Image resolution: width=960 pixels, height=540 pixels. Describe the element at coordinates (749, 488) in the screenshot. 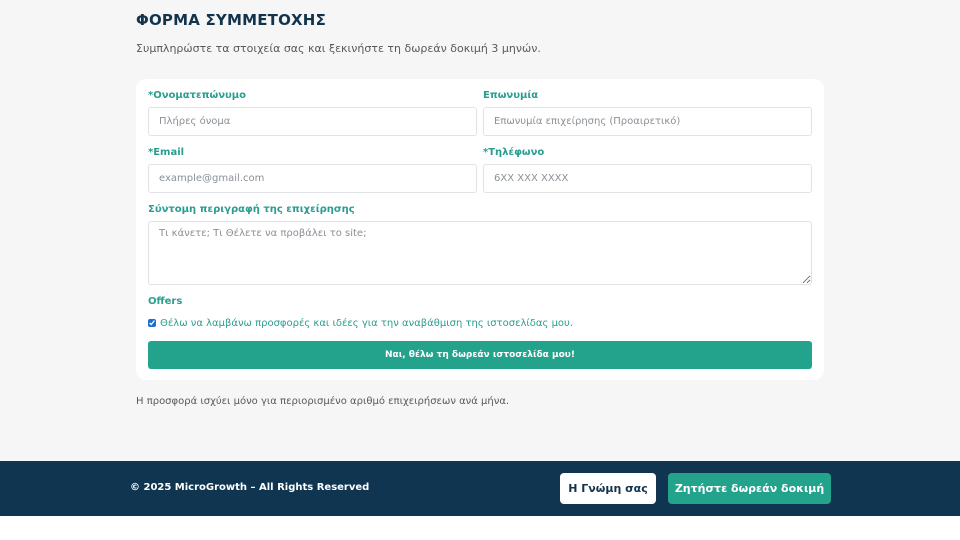

I see `free-trial-button: Ζητήστε δωρεάν δοκιμή` at that location.